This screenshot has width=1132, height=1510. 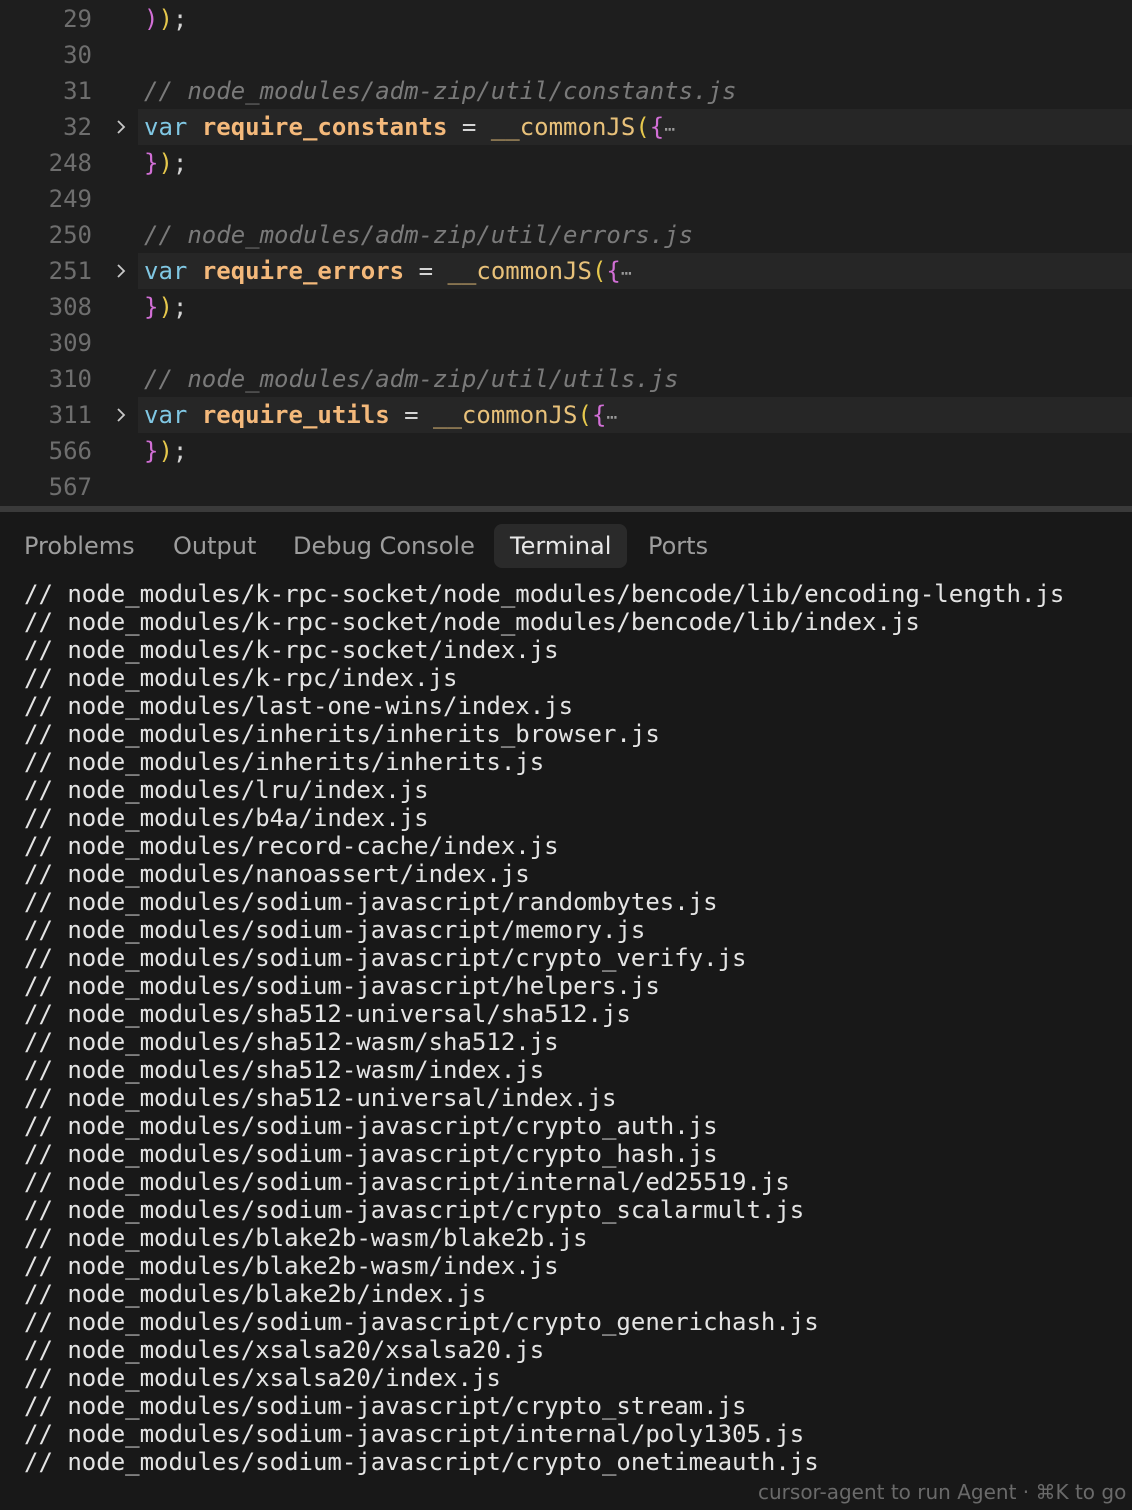 I want to click on editor-line: 566});, so click(x=566, y=451).